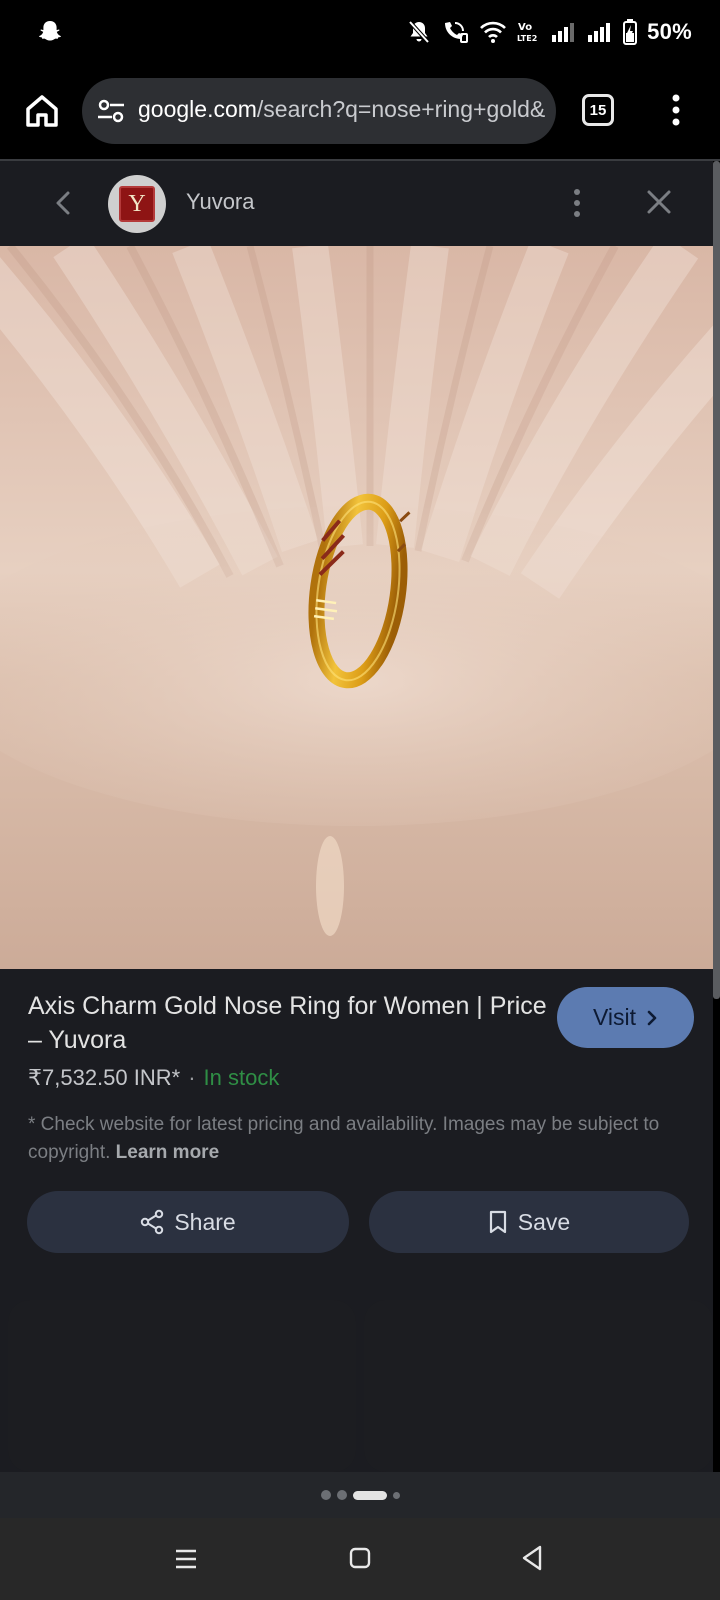  Describe the element at coordinates (50, 31) in the screenshot. I see `snapchat-icon` at that location.